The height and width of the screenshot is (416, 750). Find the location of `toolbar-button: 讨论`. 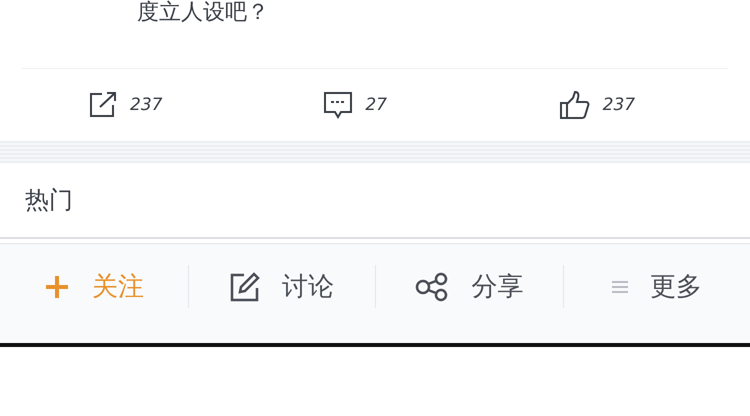

toolbar-button: 讨论 is located at coordinates (282, 286).